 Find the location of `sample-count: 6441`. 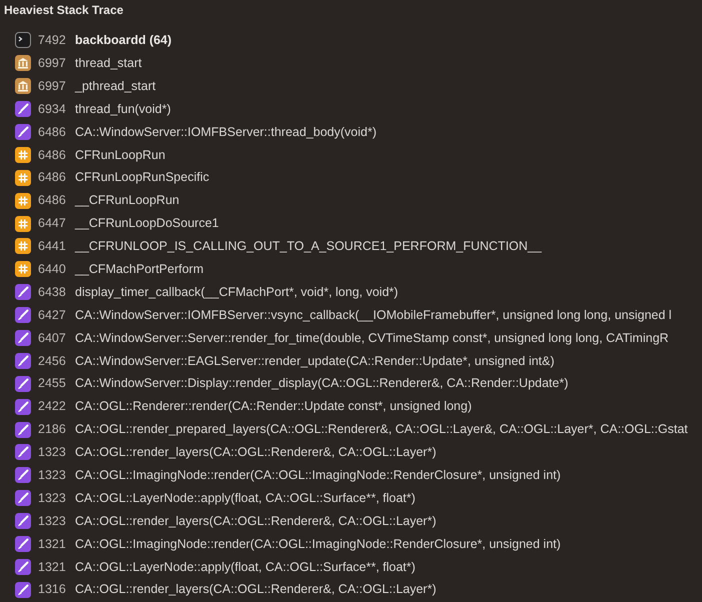

sample-count: 6441 is located at coordinates (52, 247).